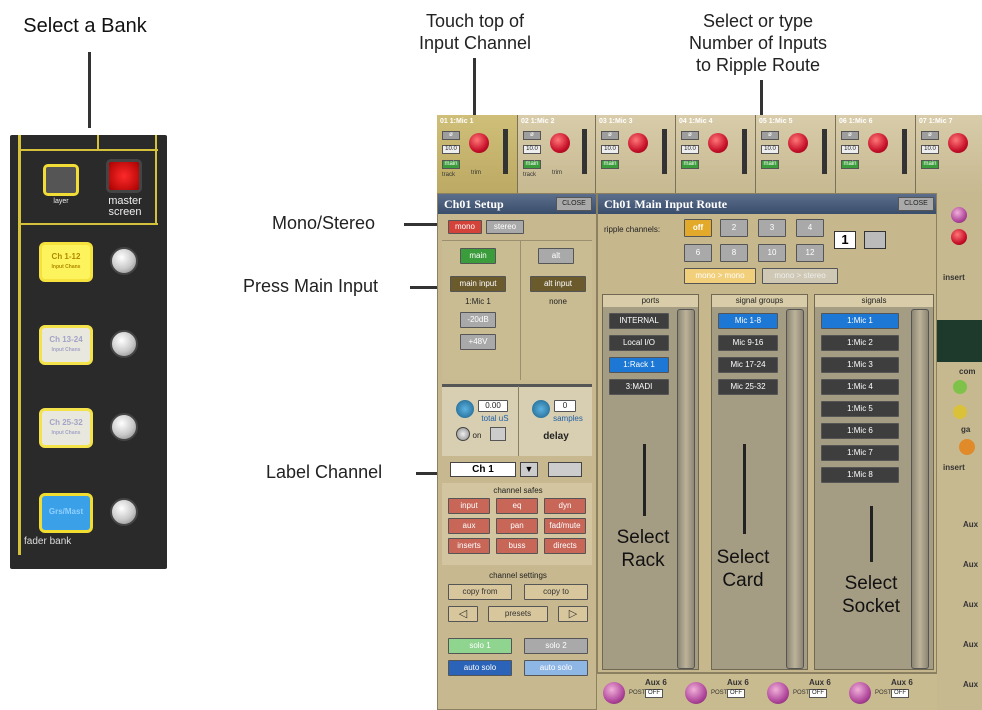 The width and height of the screenshot is (982, 710). What do you see at coordinates (478, 320) in the screenshot?
I see `pad-button: -20dB` at bounding box center [478, 320].